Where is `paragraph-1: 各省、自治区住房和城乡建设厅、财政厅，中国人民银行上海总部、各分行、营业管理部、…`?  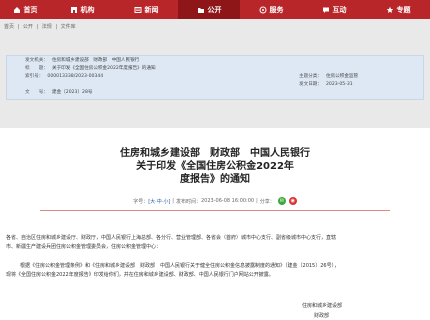
paragraph-1: 各省、自治区住房和城乡建设厅、财政厅，中国人民银行上海总部、各分行、营业管理部、… is located at coordinates (171, 238).